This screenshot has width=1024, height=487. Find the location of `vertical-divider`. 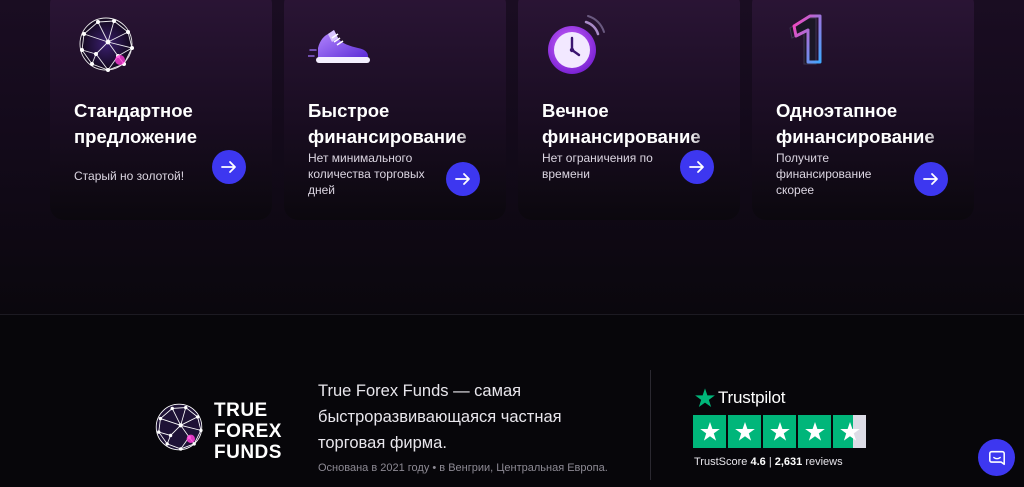

vertical-divider is located at coordinates (650, 425).